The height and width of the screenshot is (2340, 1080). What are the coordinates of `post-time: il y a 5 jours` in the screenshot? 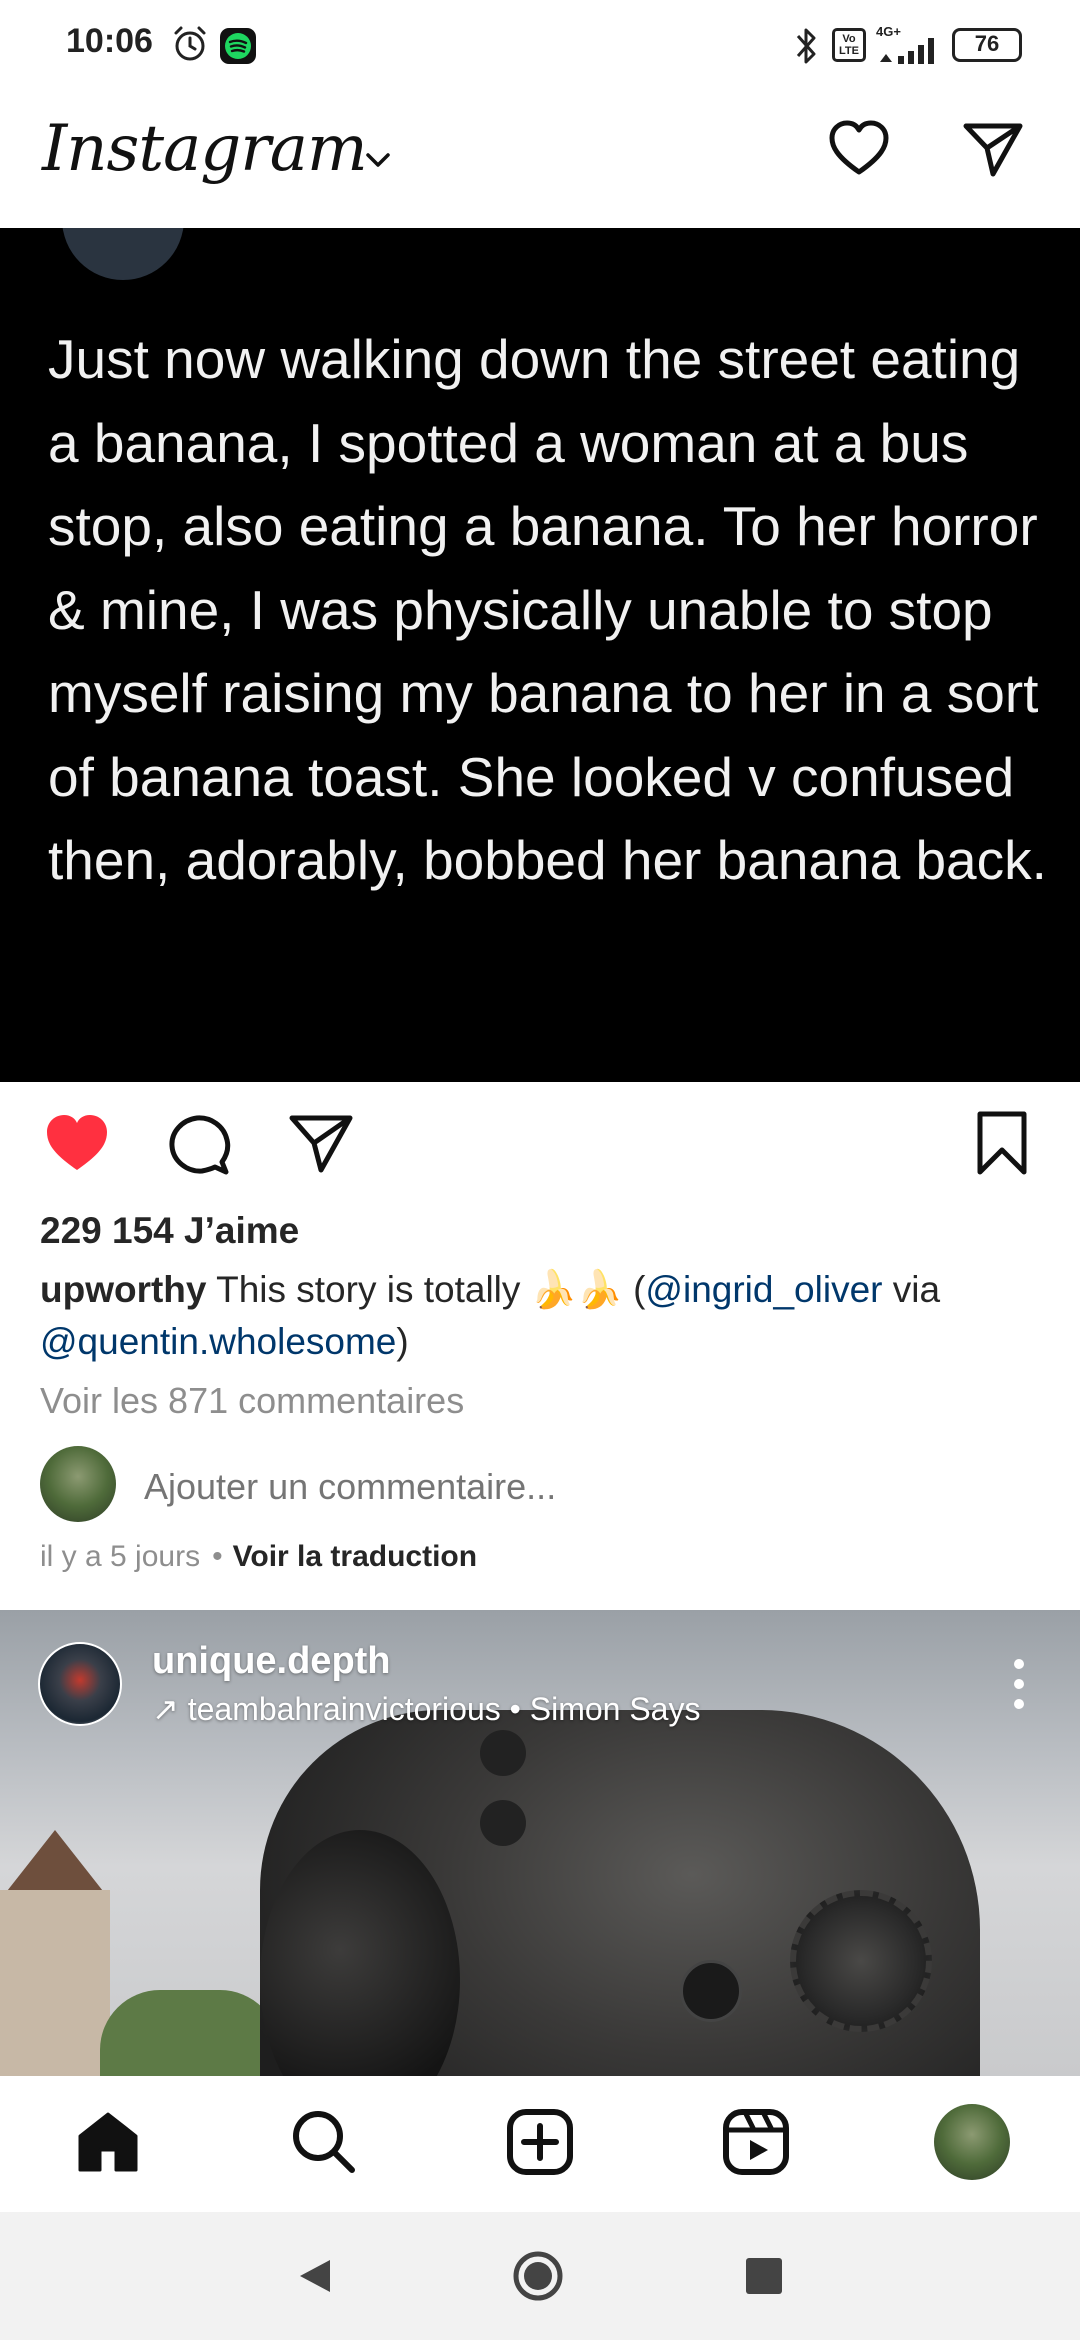 It's located at (120, 1556).